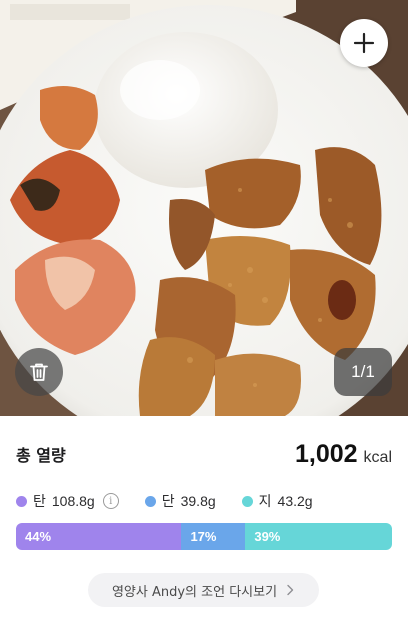 The width and height of the screenshot is (408, 629). What do you see at coordinates (204, 454) in the screenshot?
I see `total-calories-row: 총 열량 1,002 kcal` at bounding box center [204, 454].